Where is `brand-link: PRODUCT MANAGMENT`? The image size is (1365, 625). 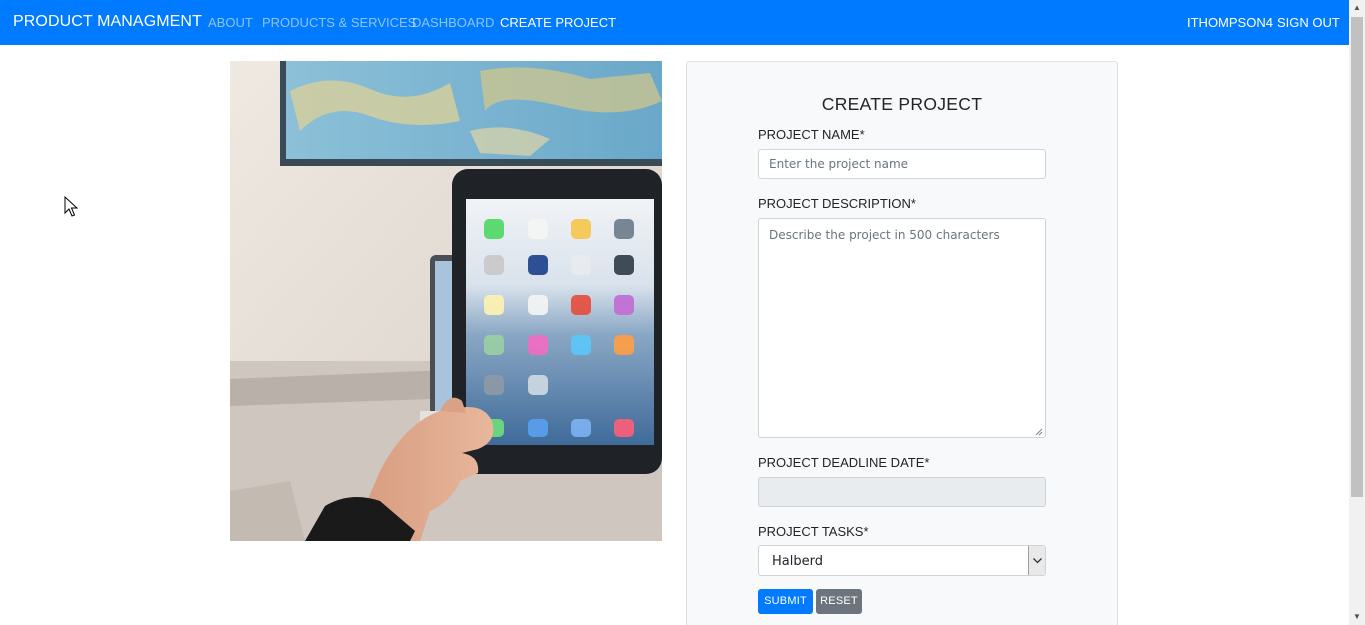
brand-link: PRODUCT MANAGMENT is located at coordinates (107, 22).